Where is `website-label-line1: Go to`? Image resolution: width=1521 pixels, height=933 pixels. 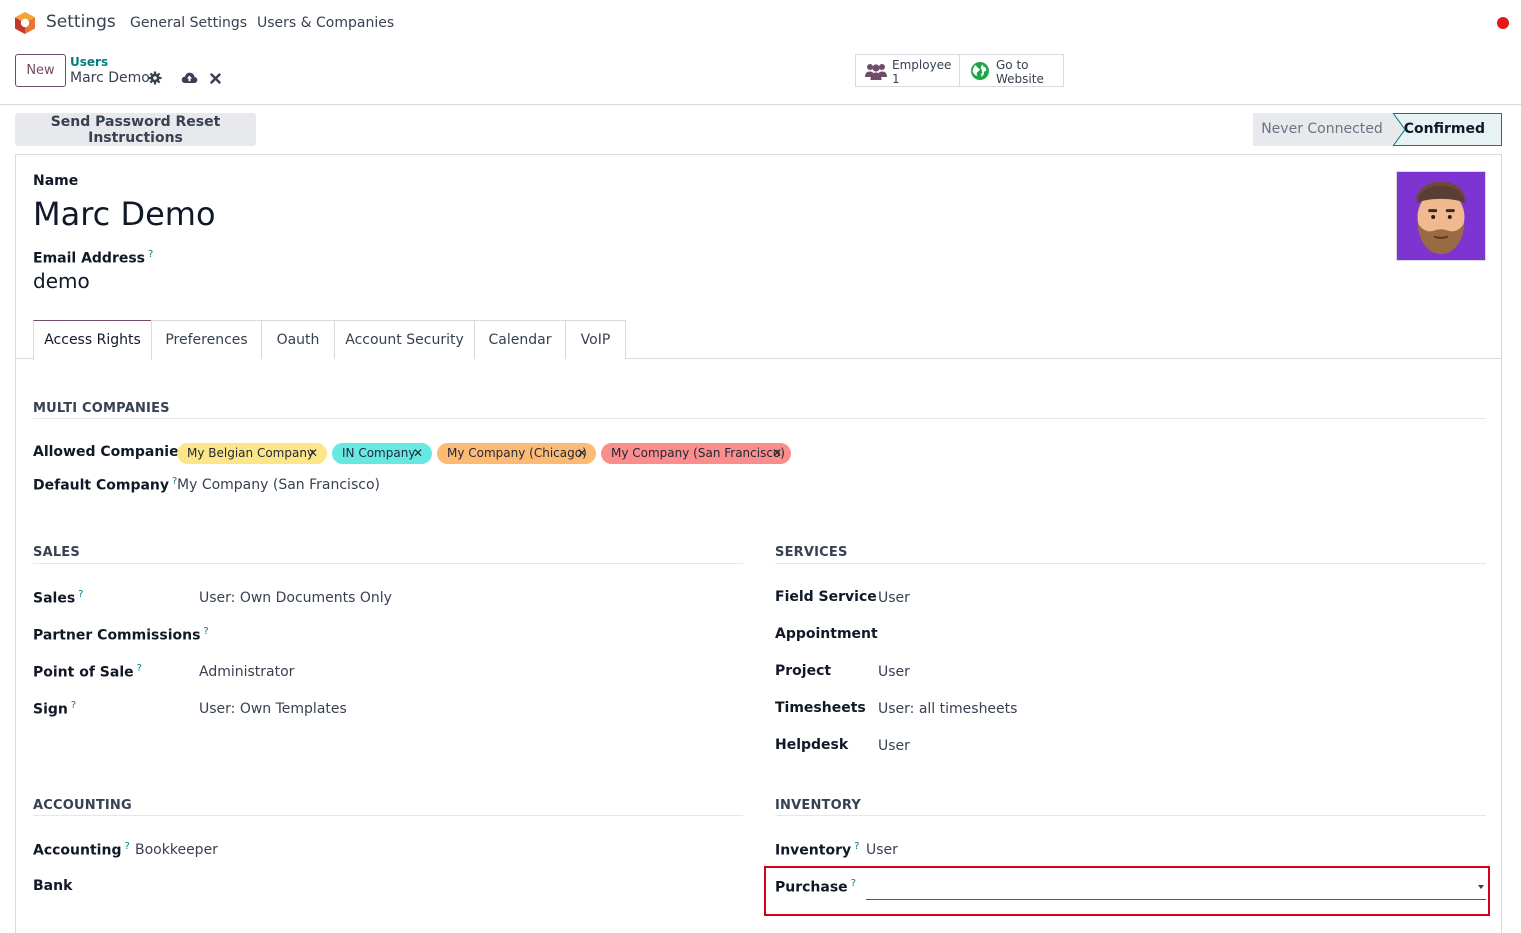
website-label-line1: Go to is located at coordinates (1012, 65).